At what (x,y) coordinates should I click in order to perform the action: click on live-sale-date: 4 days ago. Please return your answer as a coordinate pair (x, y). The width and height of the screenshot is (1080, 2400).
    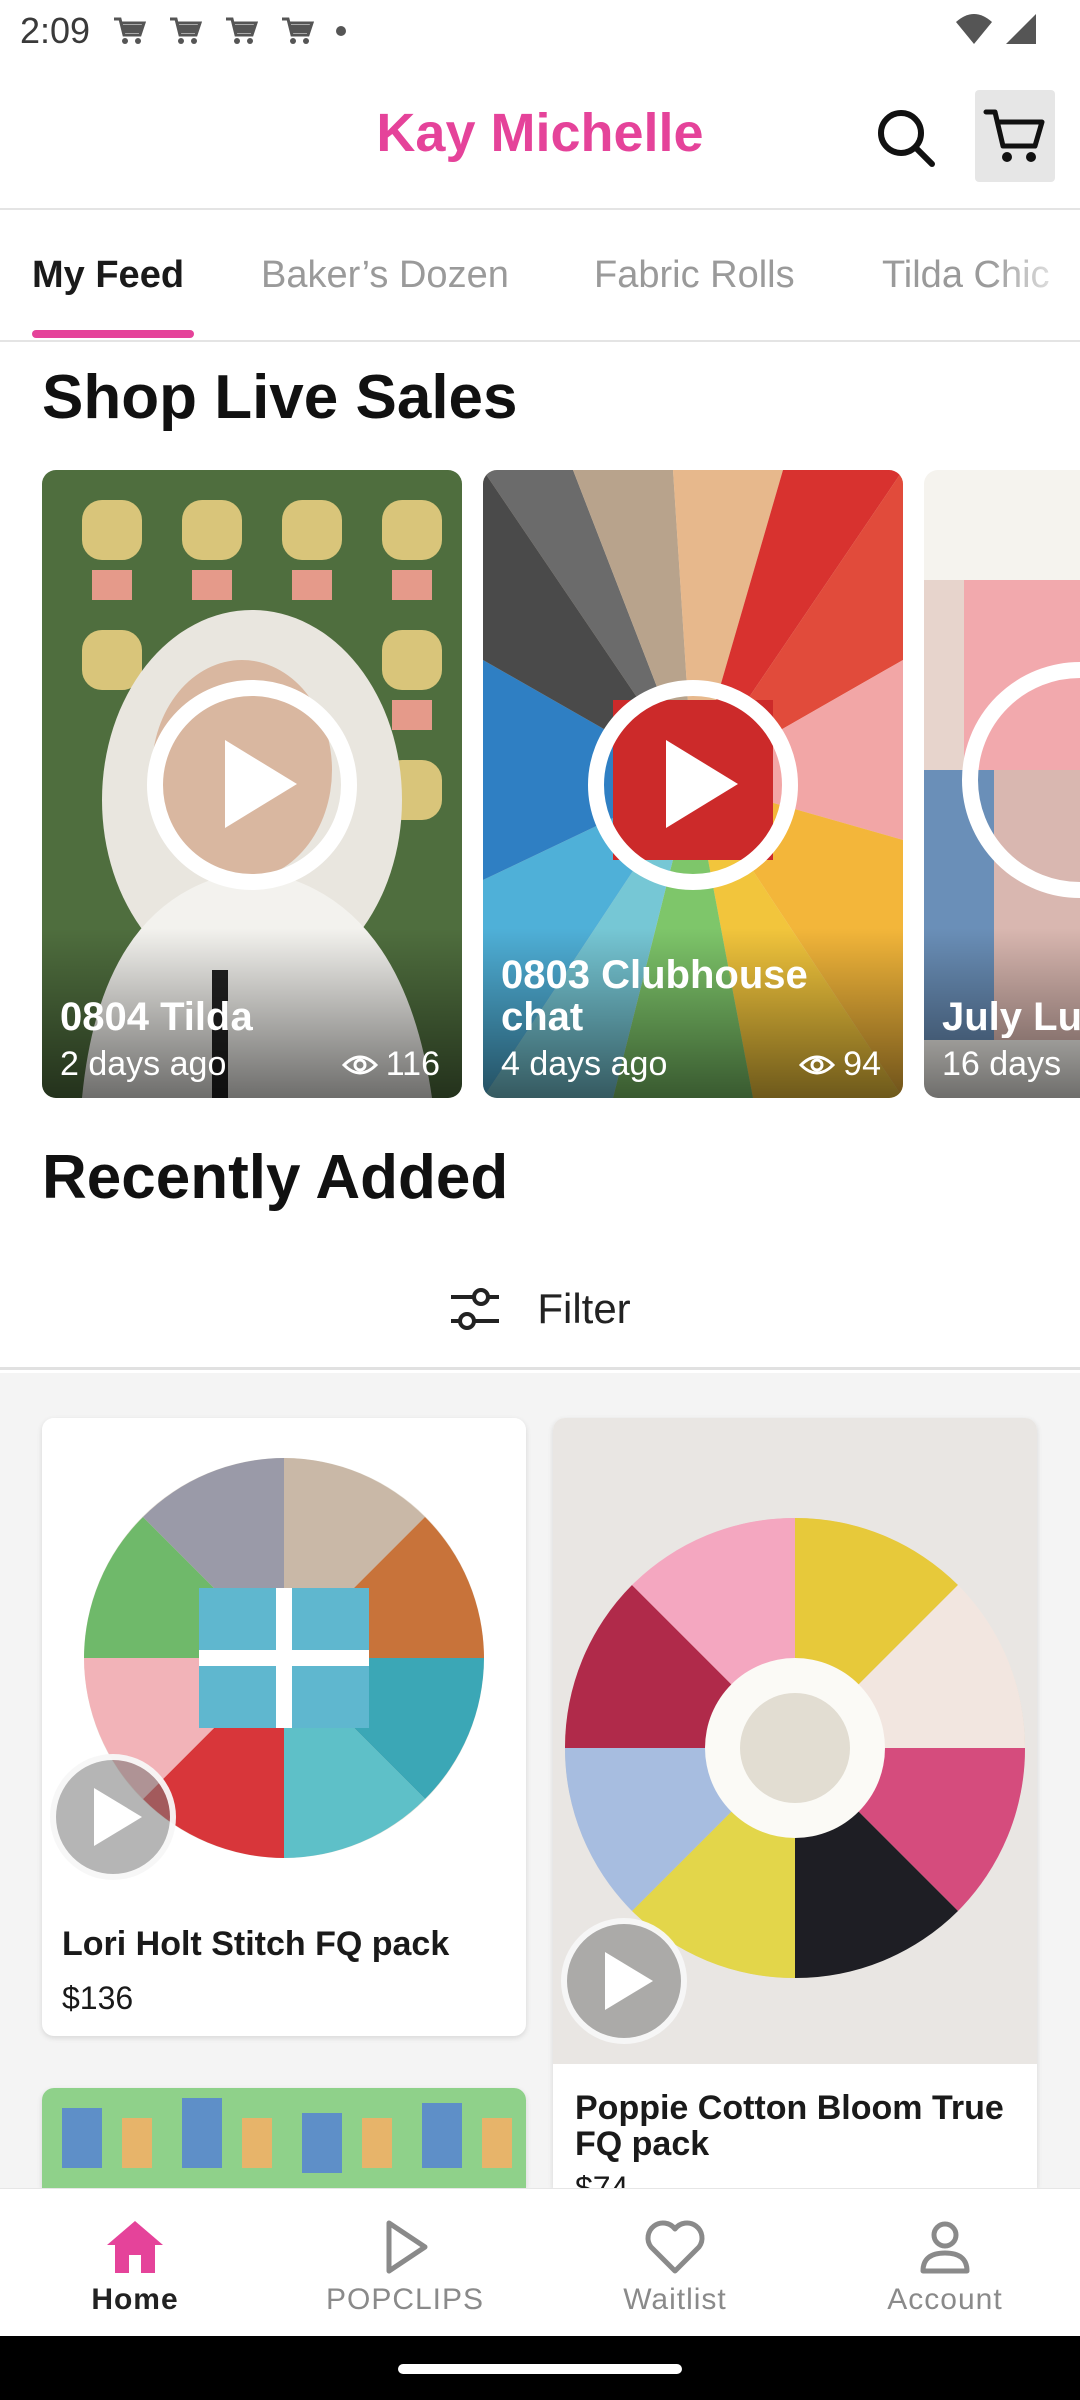
    Looking at the image, I should click on (584, 1064).